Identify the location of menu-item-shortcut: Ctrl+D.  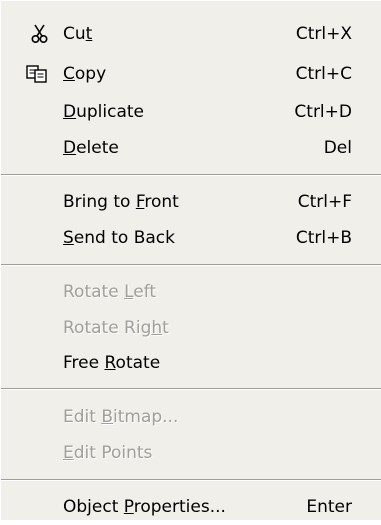
(323, 112).